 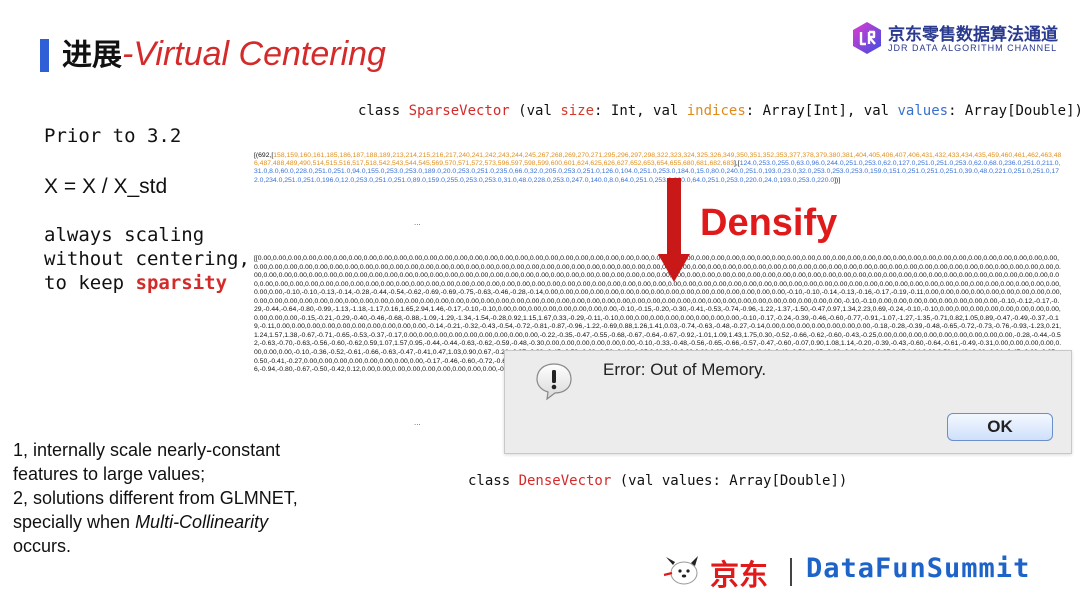 I want to click on sparse-decl-keyword: class, so click(x=383, y=111).